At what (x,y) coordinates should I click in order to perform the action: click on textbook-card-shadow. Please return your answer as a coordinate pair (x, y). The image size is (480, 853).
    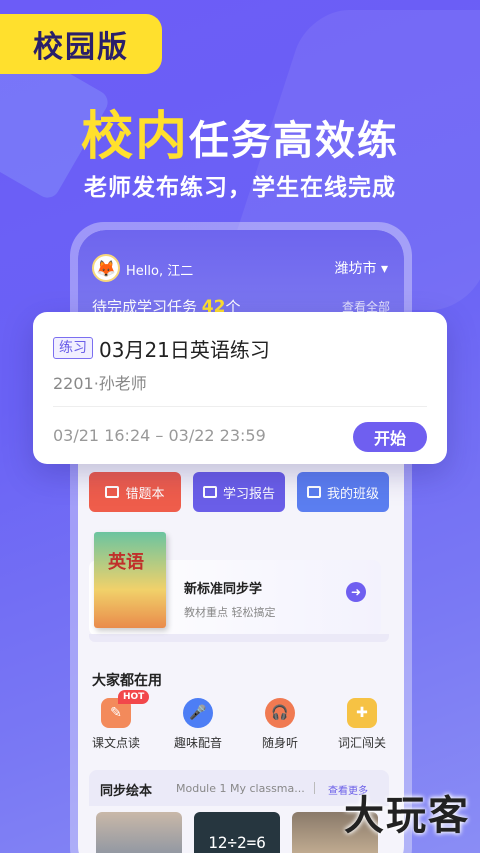
    Looking at the image, I should click on (239, 638).